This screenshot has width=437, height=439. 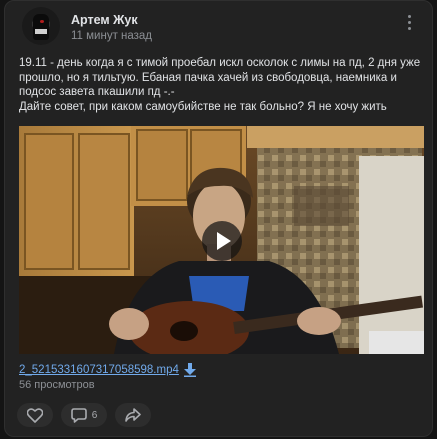 I want to click on attachment-row: 2_5215331607317058598.mp4, so click(x=107, y=370).